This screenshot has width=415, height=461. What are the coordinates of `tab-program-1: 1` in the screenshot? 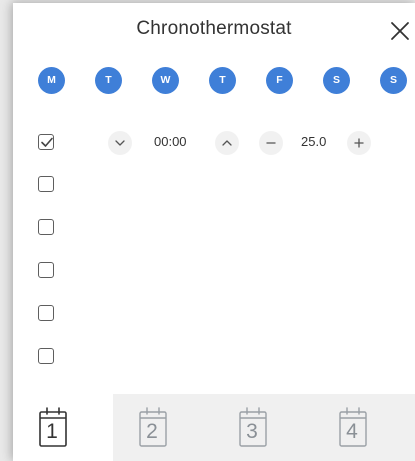 It's located at (63, 427).